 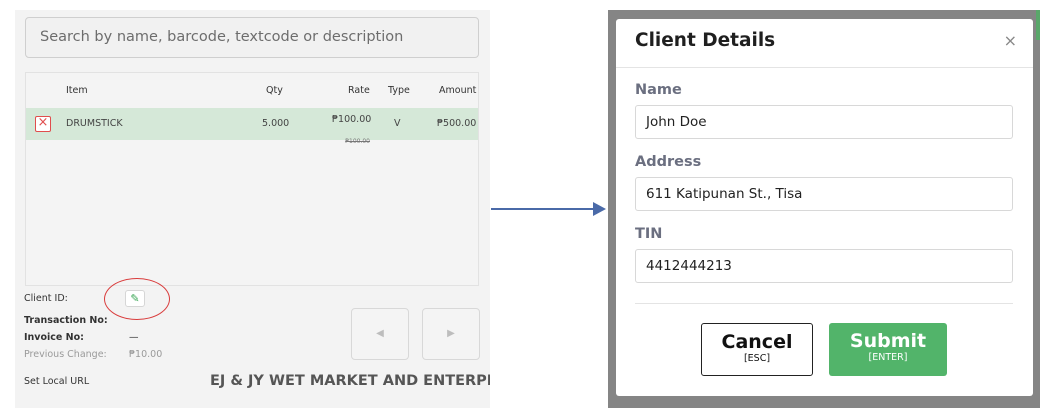 What do you see at coordinates (274, 90) in the screenshot?
I see `header-qty: Qty` at bounding box center [274, 90].